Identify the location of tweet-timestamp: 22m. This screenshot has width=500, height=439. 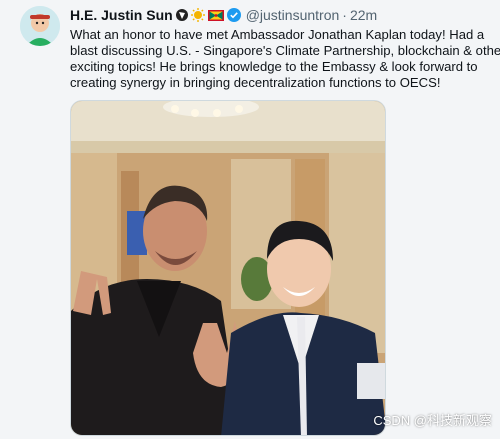
(363, 15).